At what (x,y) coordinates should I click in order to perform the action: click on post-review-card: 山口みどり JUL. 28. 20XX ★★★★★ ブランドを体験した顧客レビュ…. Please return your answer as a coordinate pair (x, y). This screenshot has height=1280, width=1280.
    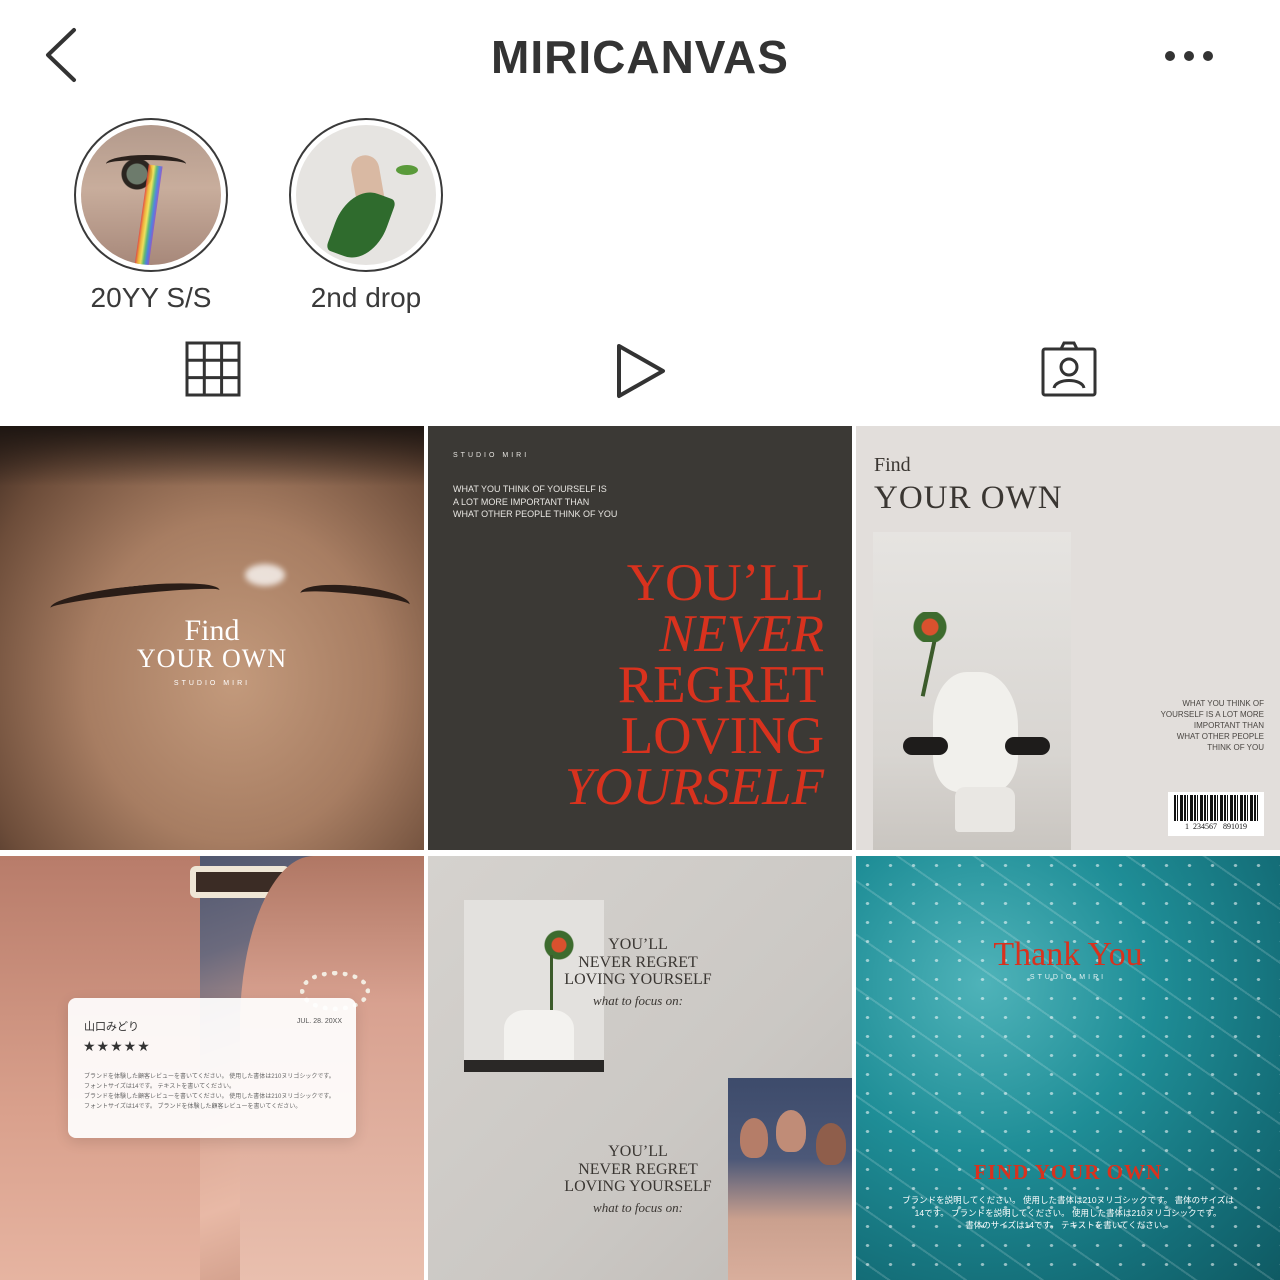
    Looking at the image, I should click on (212, 1068).